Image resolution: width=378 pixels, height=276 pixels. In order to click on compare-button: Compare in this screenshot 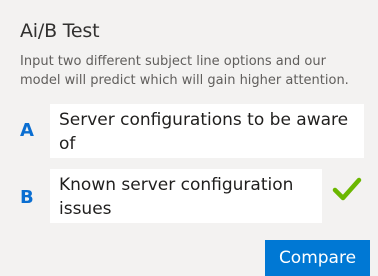, I will do `click(317, 258)`.